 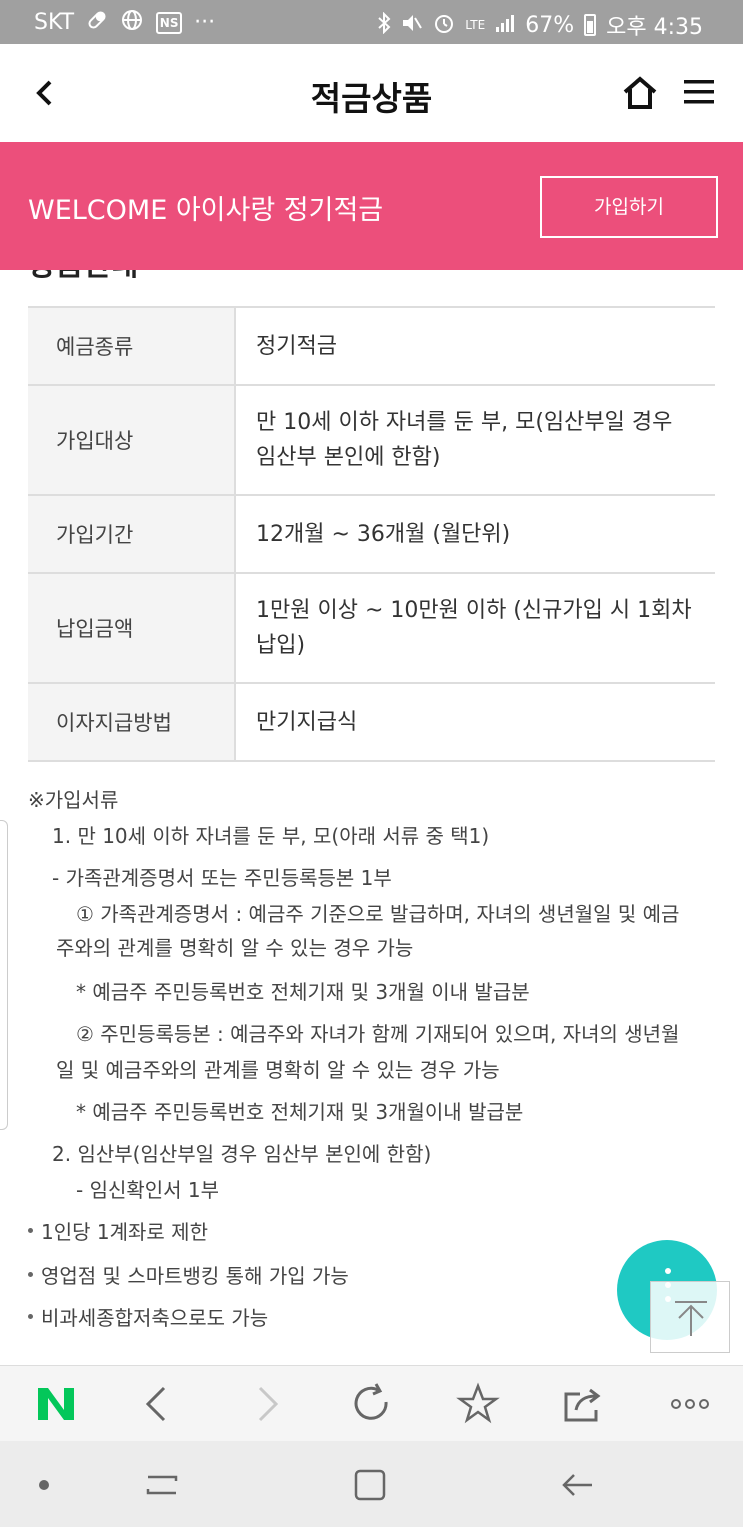 I want to click on network-type-label: LTE, so click(x=475, y=25).